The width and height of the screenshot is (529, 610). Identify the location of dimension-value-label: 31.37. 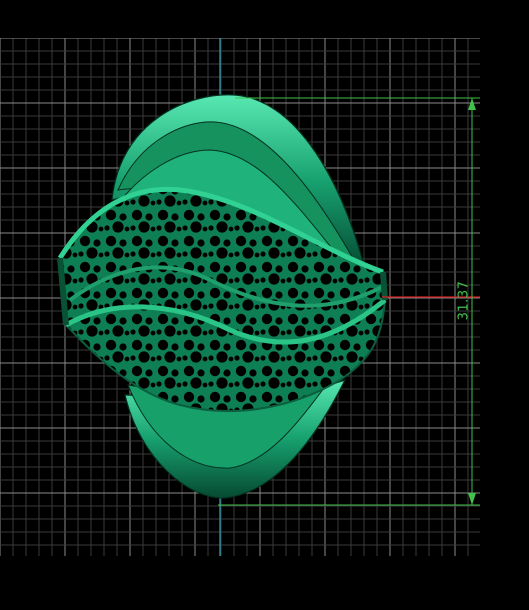
(464, 300).